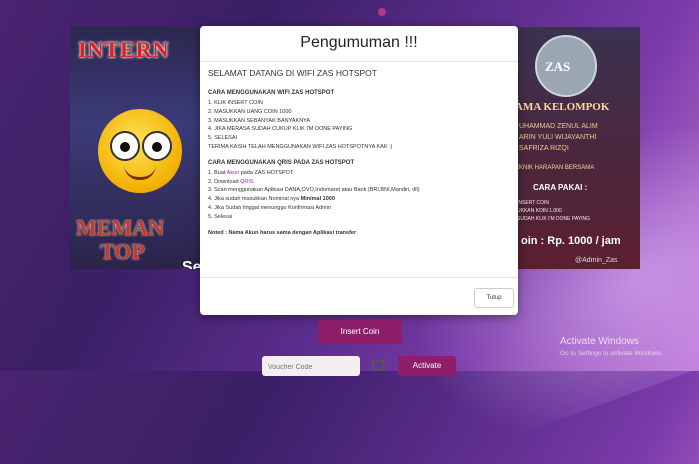 The height and width of the screenshot is (464, 699). Describe the element at coordinates (259, 120) in the screenshot. I see `wifi-step: 3. MASUKKAN SEBANYAK BANYAKNYA` at that location.